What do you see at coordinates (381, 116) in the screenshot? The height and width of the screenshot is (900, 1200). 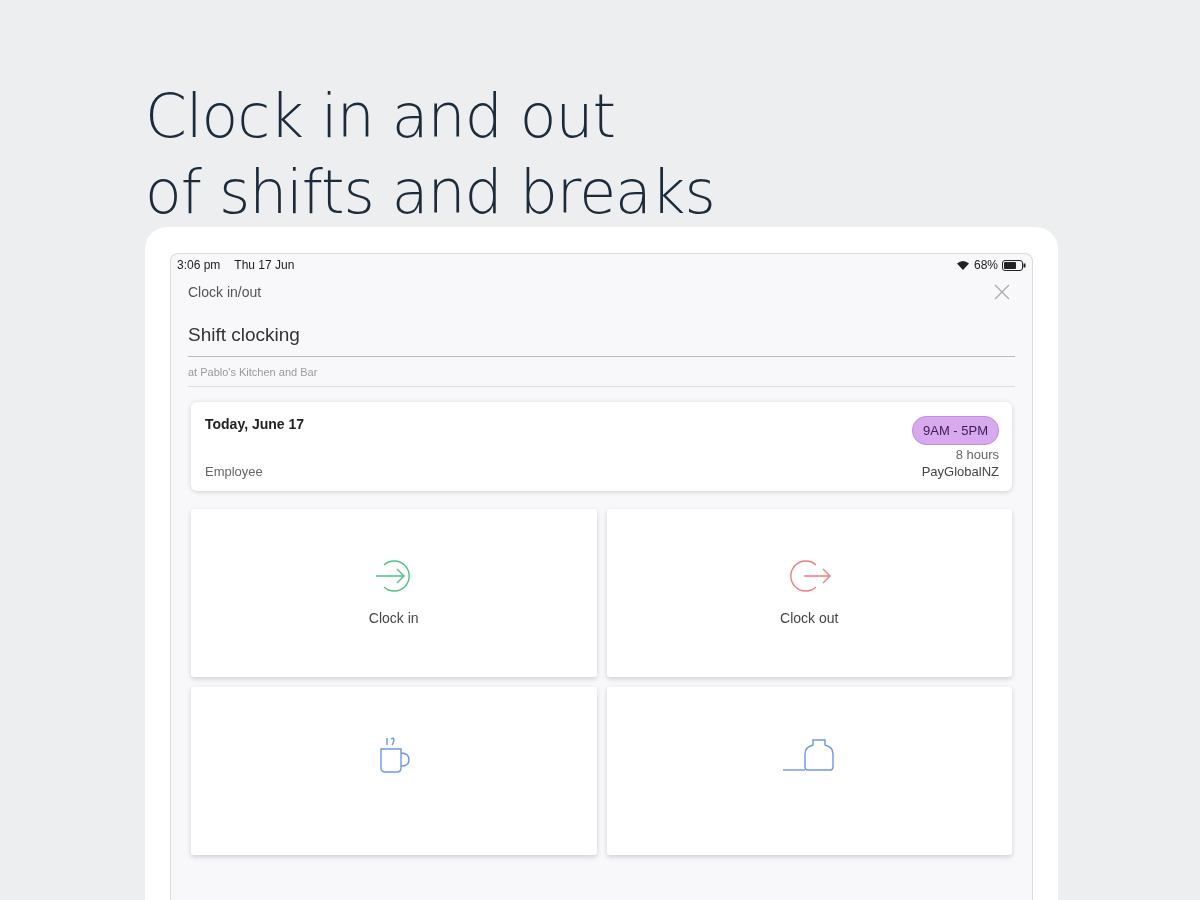 I see `headline: Clock in and out` at bounding box center [381, 116].